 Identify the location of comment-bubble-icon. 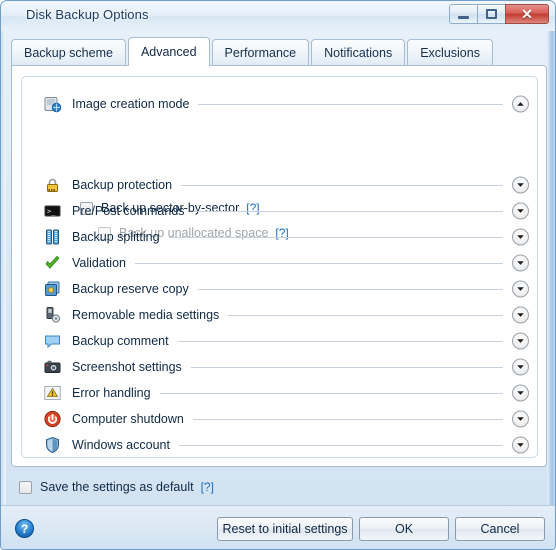
(52, 341).